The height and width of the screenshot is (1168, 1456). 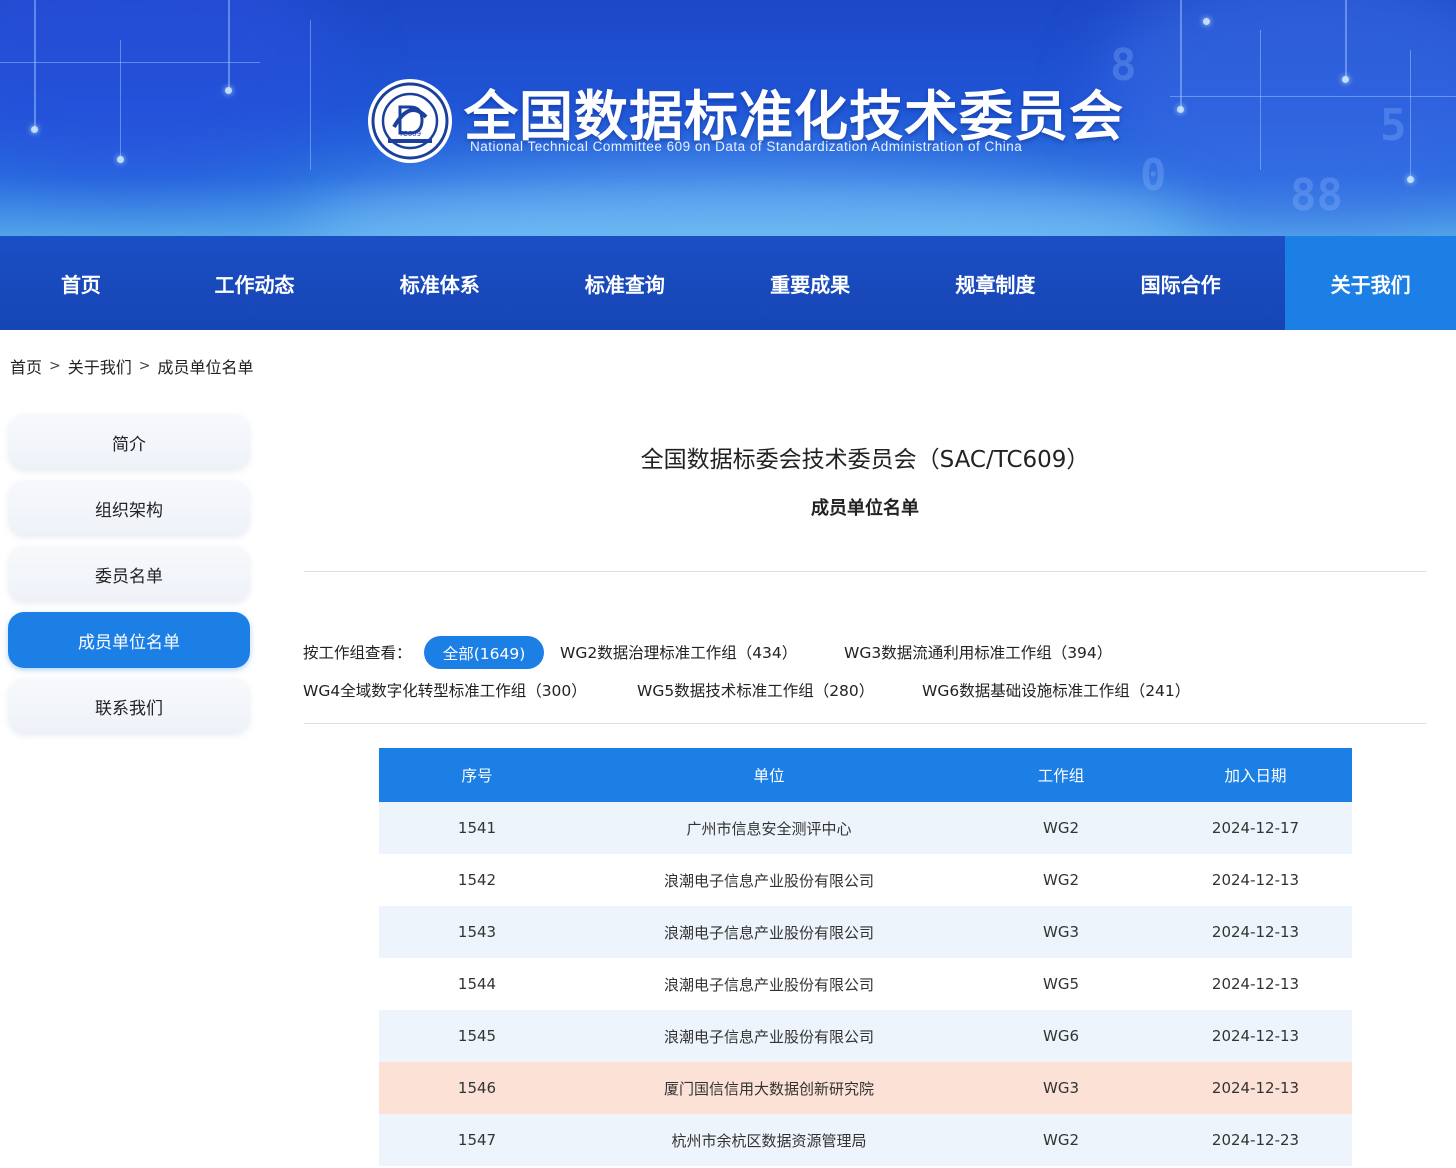 What do you see at coordinates (129, 442) in the screenshot?
I see `sidebar-item-introduction: 简介` at bounding box center [129, 442].